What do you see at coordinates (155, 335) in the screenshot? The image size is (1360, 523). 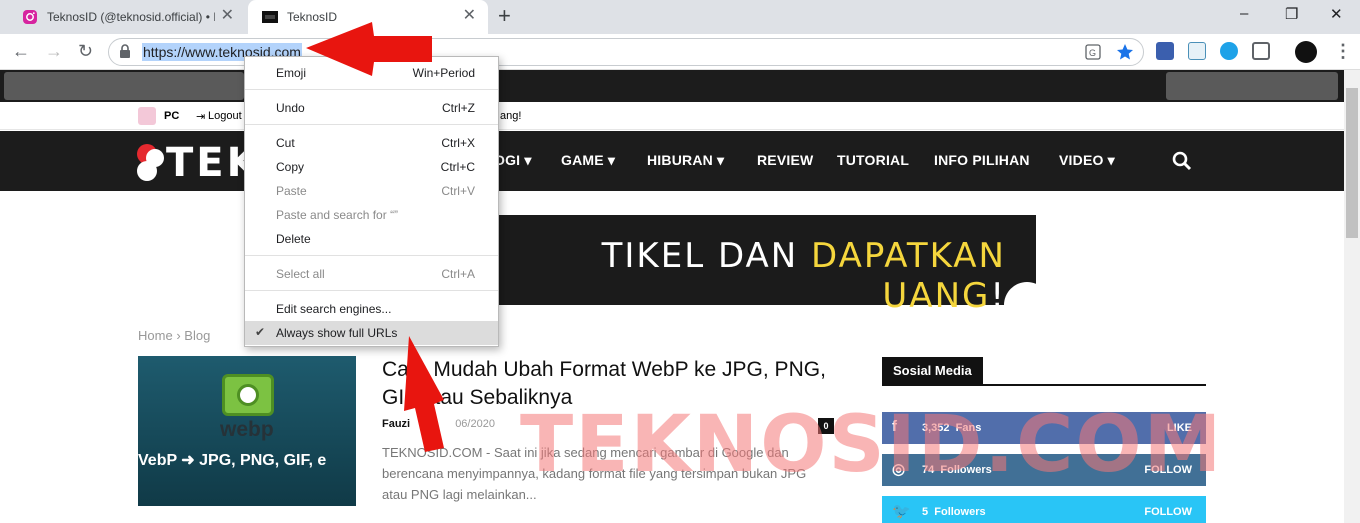 I see `breadcrumb-home: Home` at bounding box center [155, 335].